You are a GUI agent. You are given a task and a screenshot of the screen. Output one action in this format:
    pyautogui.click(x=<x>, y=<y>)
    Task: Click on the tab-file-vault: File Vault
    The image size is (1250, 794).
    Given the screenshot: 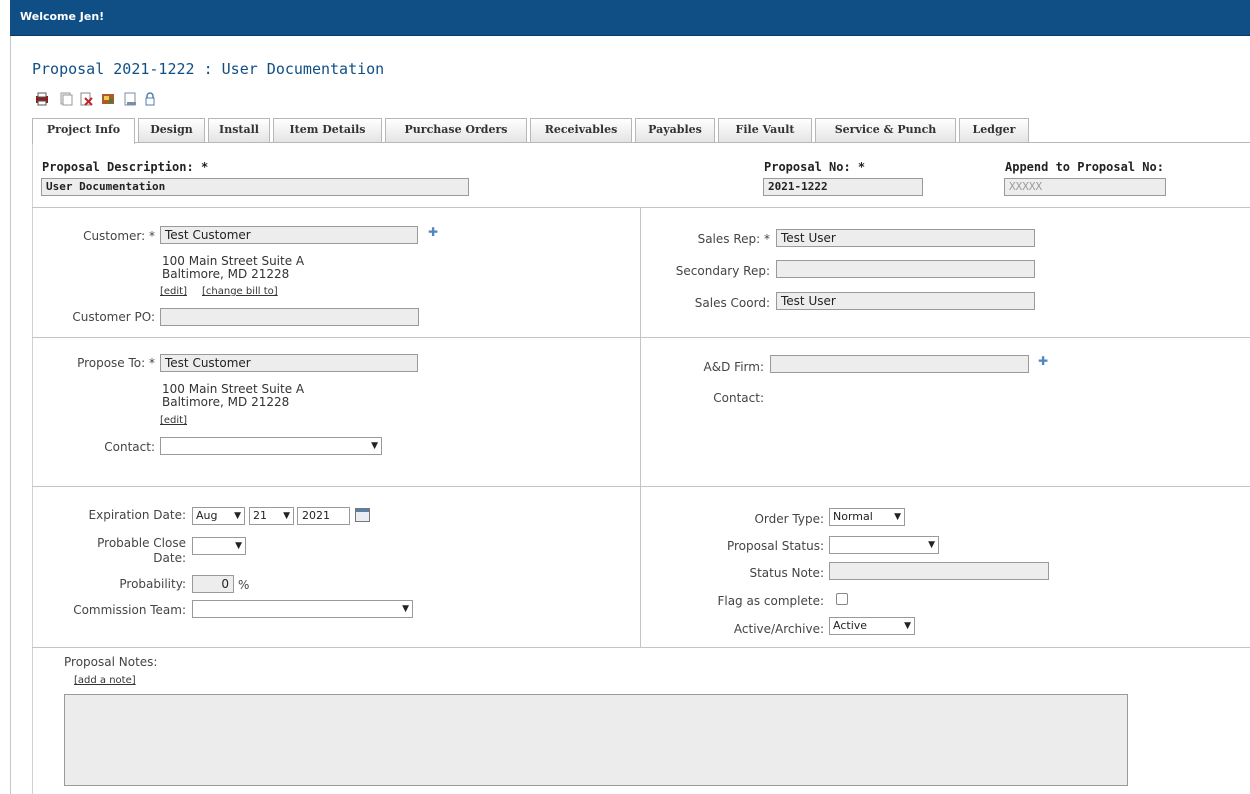 What is the action you would take?
    pyautogui.click(x=765, y=130)
    